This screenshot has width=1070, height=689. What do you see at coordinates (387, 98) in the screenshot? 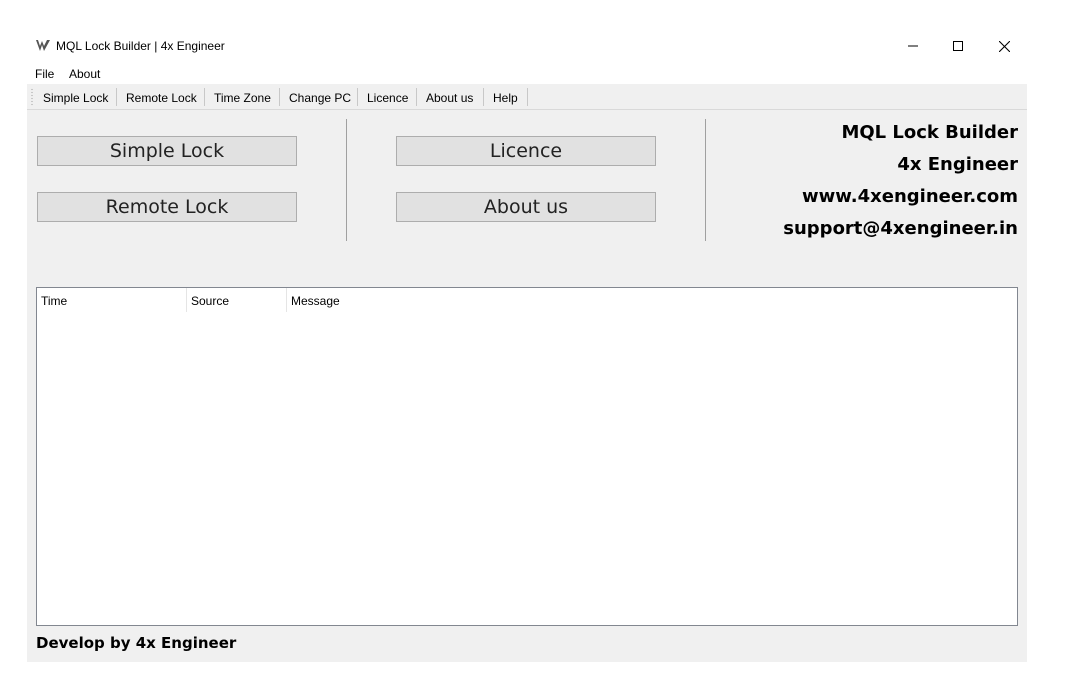
I see `toolbar-licence: Licence` at bounding box center [387, 98].